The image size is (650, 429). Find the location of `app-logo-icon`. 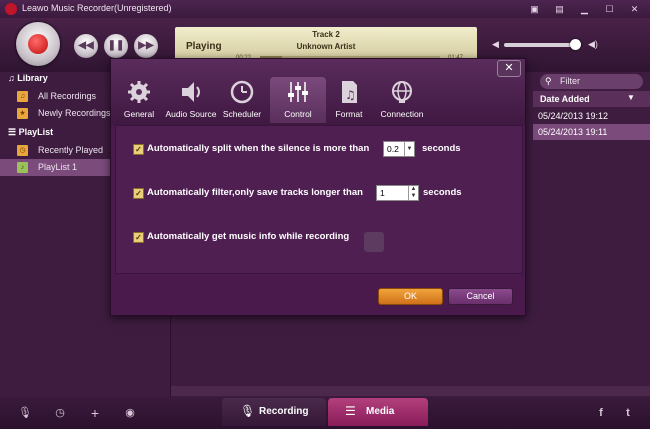

app-logo-icon is located at coordinates (11, 9).